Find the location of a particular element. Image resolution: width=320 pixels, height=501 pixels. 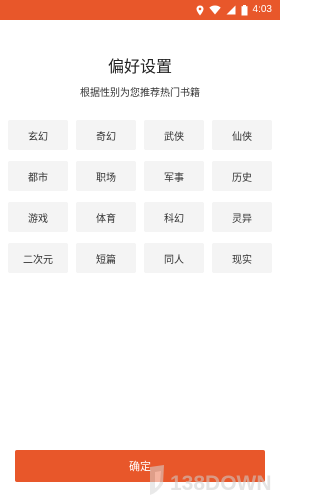

battery-icon is located at coordinates (244, 10).